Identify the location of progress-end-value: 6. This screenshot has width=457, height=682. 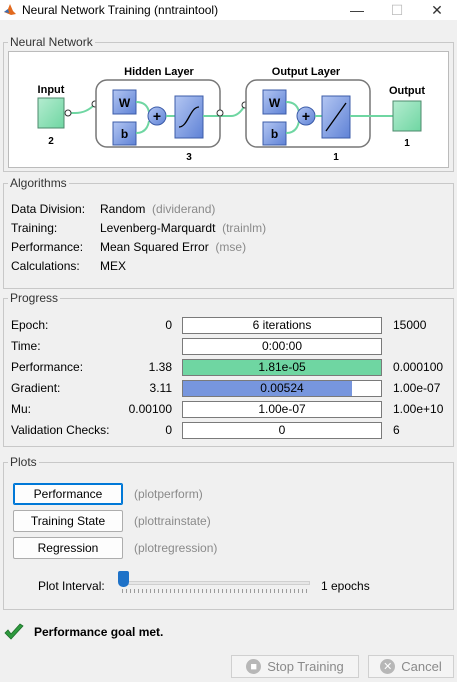
(396, 430).